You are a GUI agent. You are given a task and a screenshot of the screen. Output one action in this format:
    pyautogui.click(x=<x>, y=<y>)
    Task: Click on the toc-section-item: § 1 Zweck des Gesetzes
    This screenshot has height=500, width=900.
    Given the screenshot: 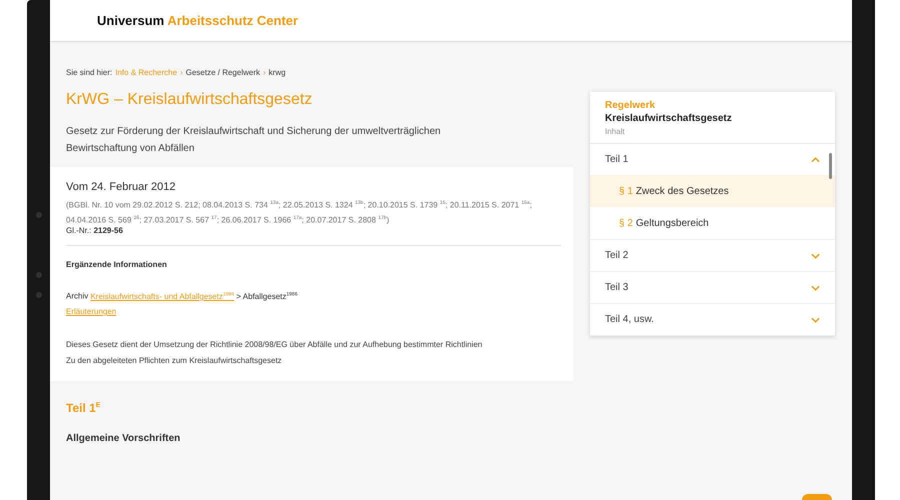 What is the action you would take?
    pyautogui.click(x=712, y=191)
    